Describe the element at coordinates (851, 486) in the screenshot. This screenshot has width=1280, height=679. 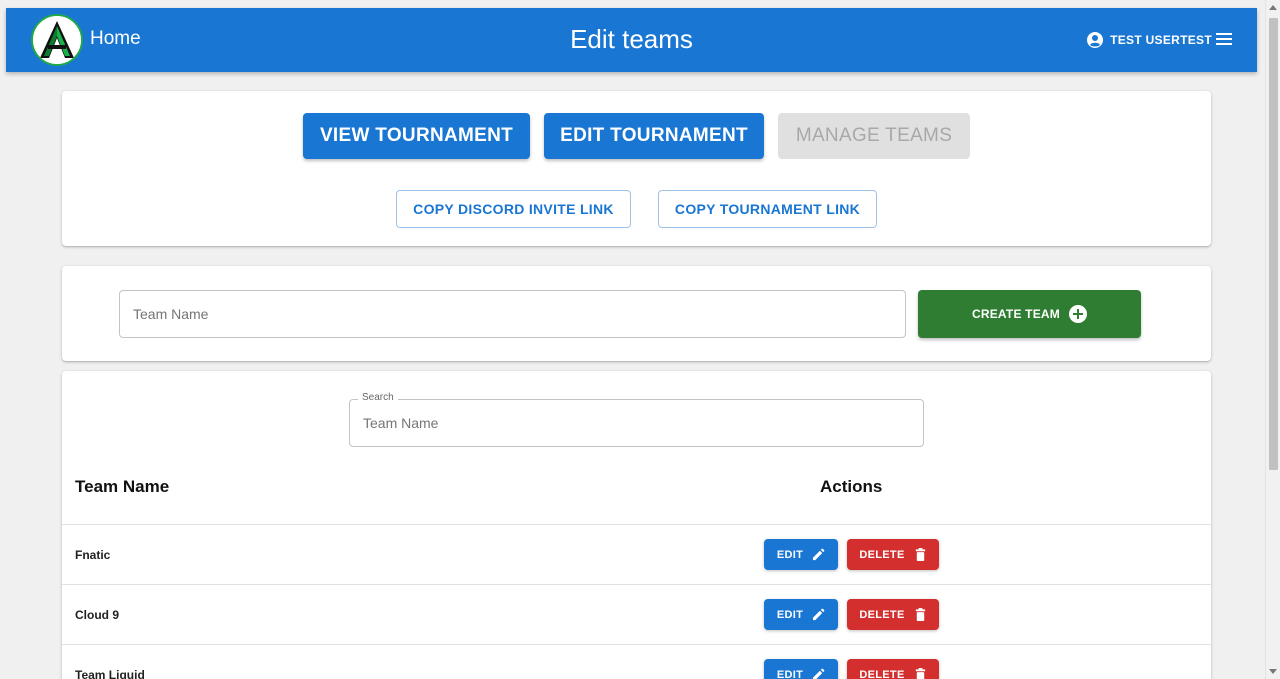
I see `column-header-actions: Actions` at that location.